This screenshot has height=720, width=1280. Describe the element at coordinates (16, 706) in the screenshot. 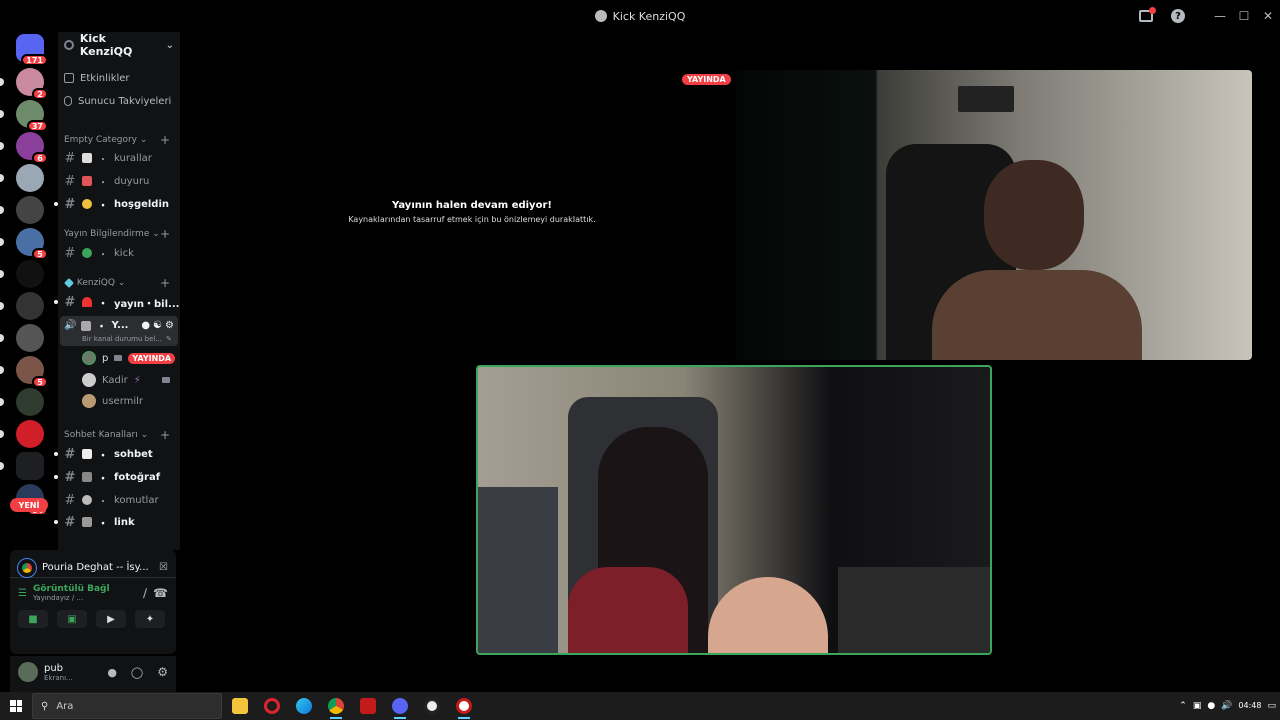

I see `start-button` at that location.